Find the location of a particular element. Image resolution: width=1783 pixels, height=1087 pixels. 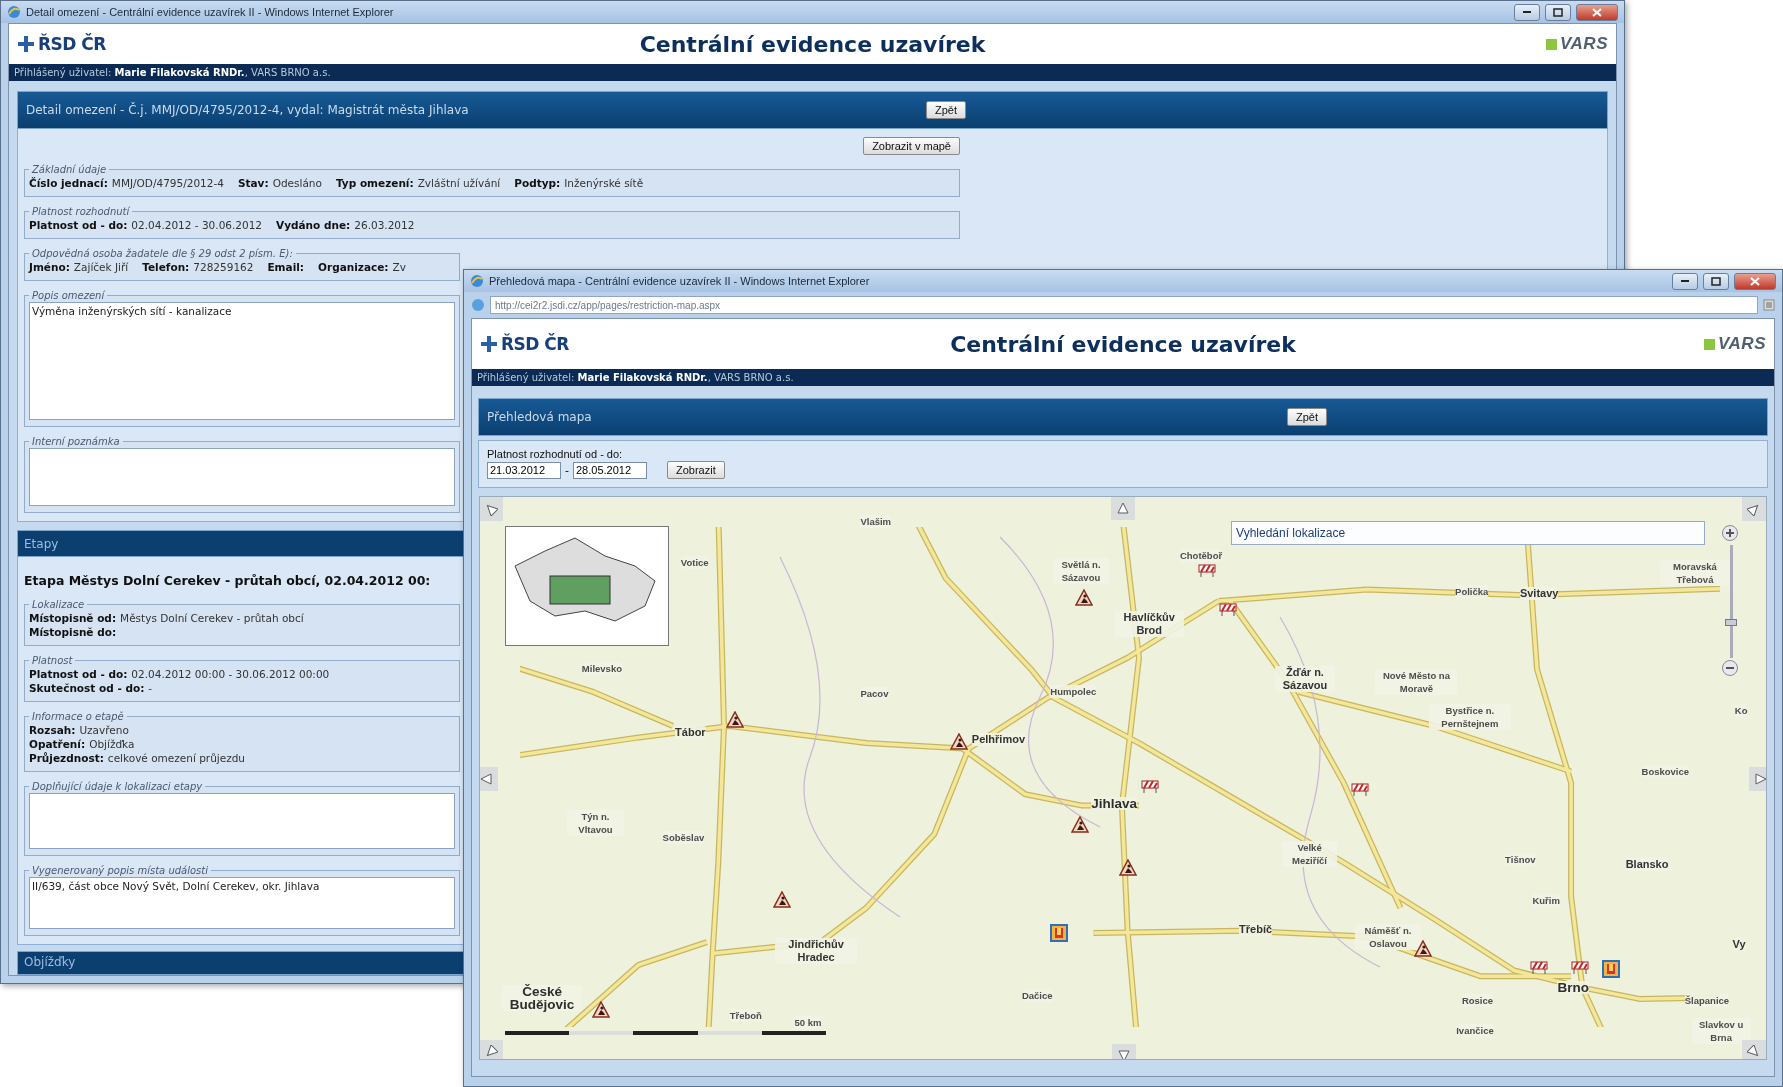

place-label: Rosice is located at coordinates (1477, 1001).